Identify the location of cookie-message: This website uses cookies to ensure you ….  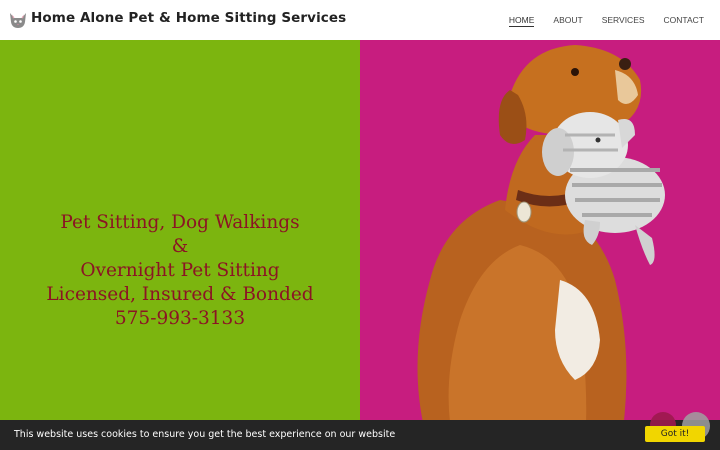
(205, 434).